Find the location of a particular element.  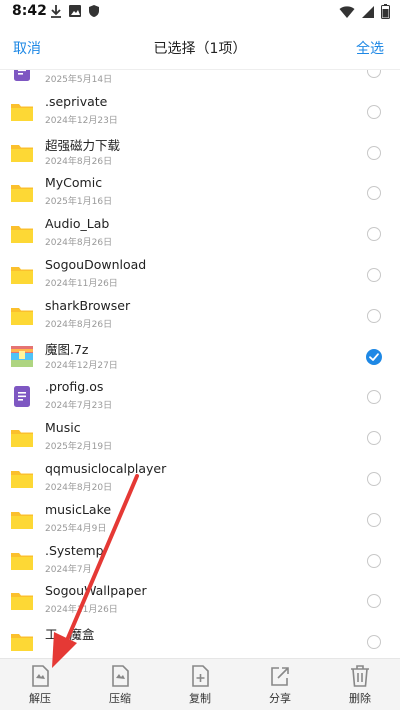

extract-label: 解压 is located at coordinates (40, 698).